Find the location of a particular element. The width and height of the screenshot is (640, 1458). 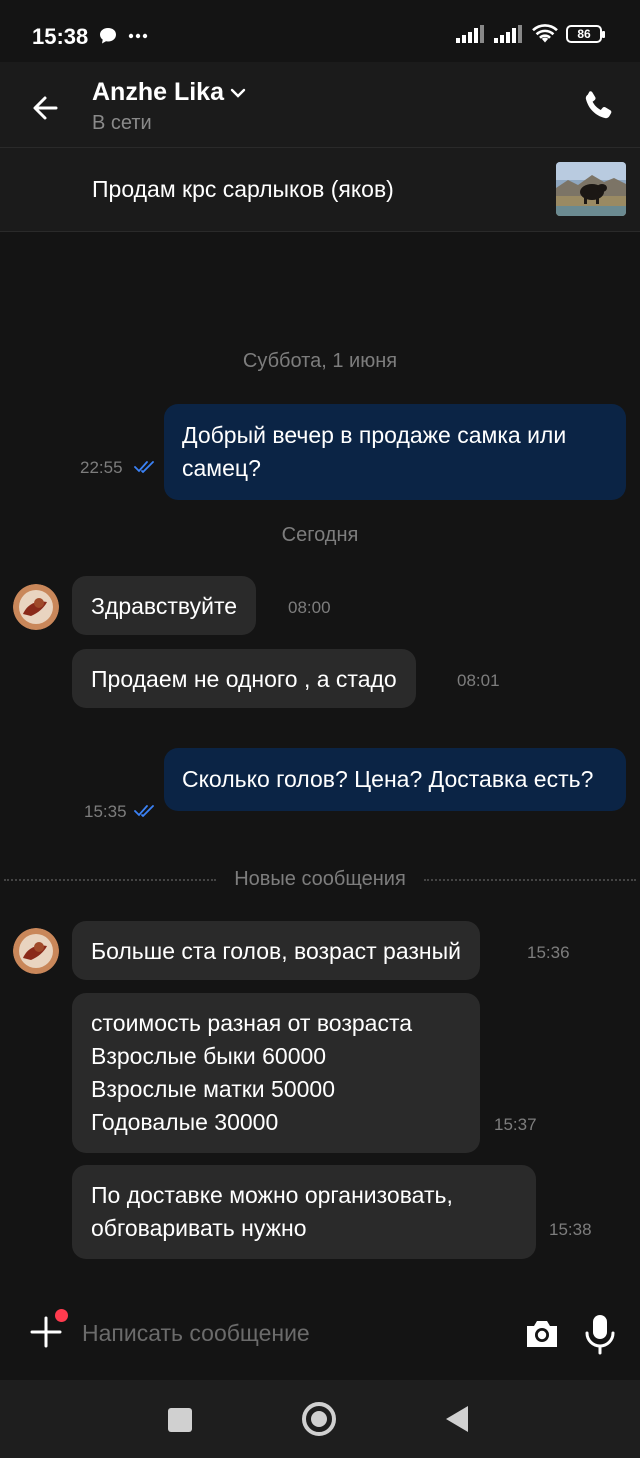

message-text: Продаем не одного , а стадо is located at coordinates (244, 679).